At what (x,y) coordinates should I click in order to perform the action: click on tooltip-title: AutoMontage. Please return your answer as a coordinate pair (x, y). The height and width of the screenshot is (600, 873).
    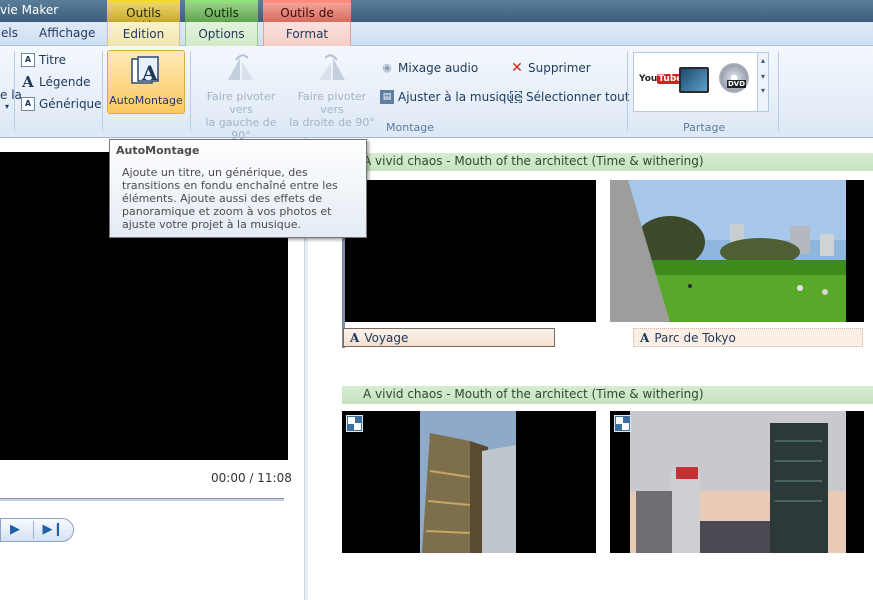
    Looking at the image, I should click on (158, 150).